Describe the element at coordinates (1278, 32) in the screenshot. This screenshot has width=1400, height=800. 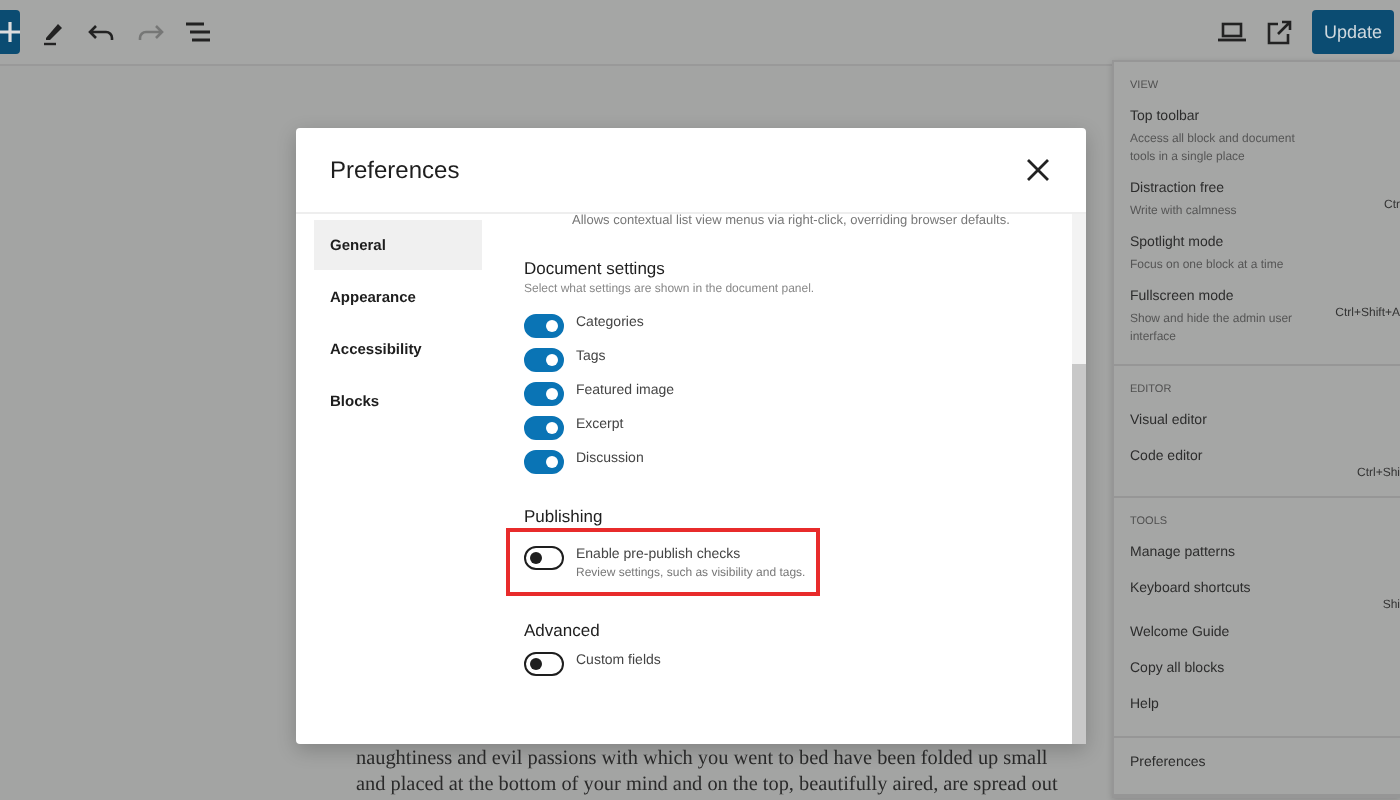
I see `external-link-icon` at that location.